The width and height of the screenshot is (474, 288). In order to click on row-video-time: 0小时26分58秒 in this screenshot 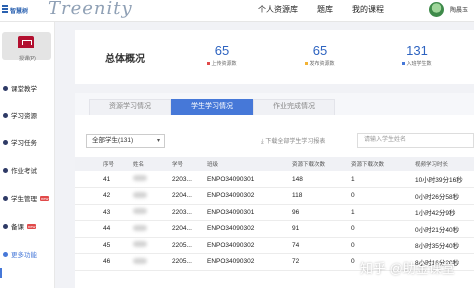, I will do `click(444, 196)`.